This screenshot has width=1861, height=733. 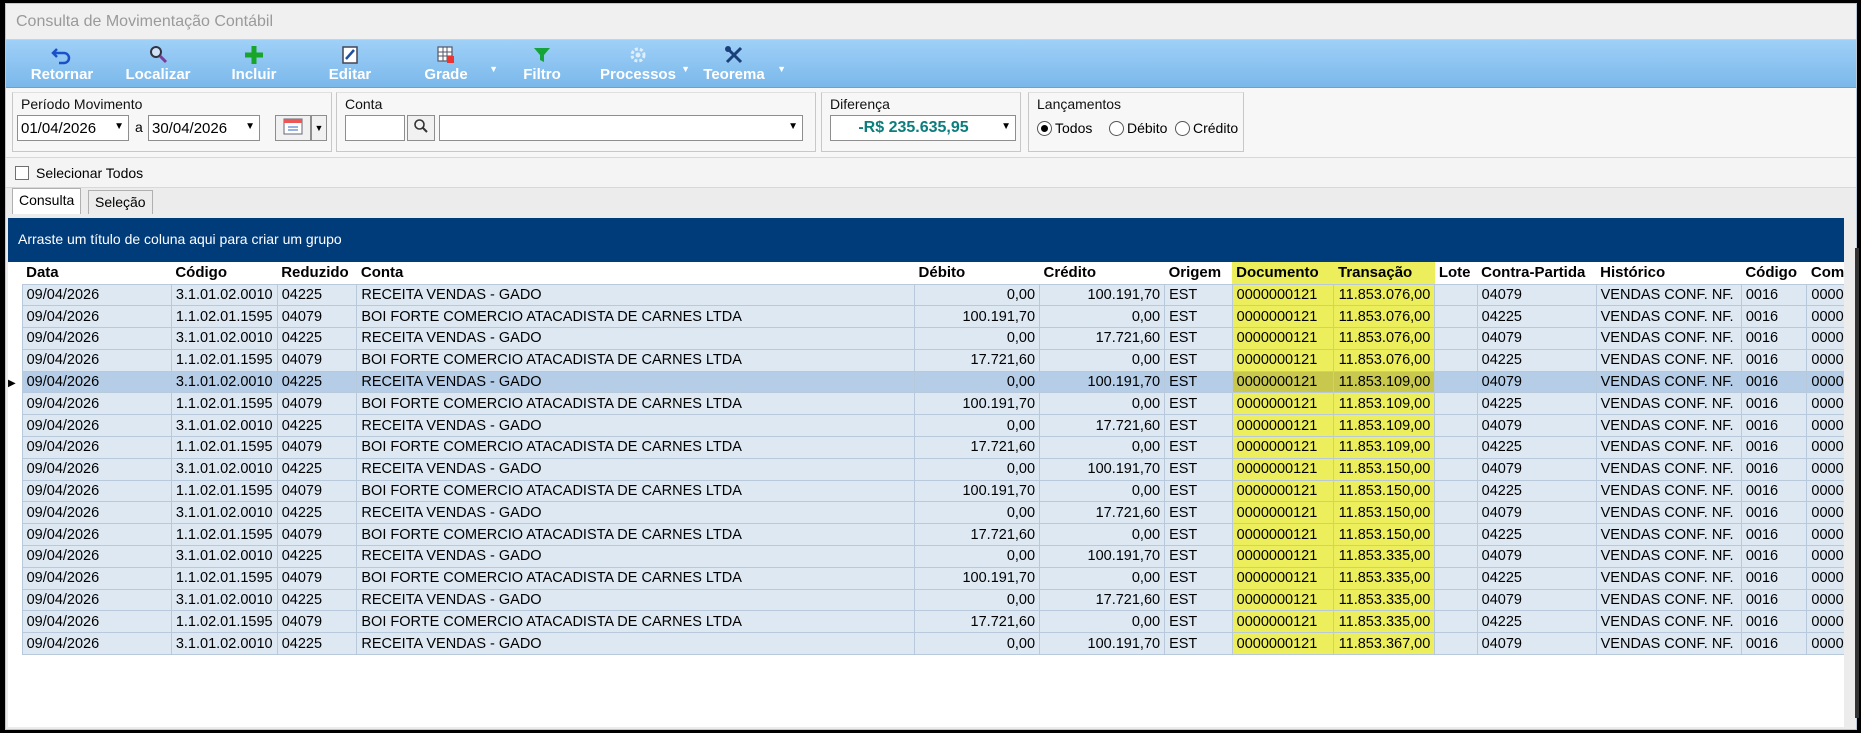 I want to click on col-header-documento: Documento, so click(x=1283, y=273).